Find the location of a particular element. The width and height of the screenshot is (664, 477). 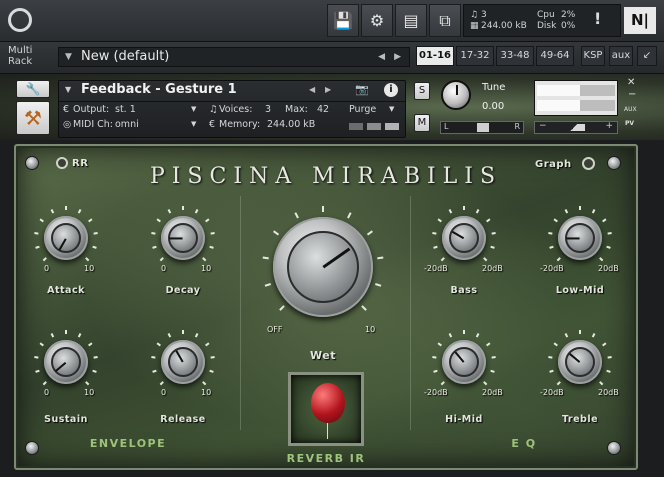

midi-dropdown-icon: ▼ is located at coordinates (193, 124).